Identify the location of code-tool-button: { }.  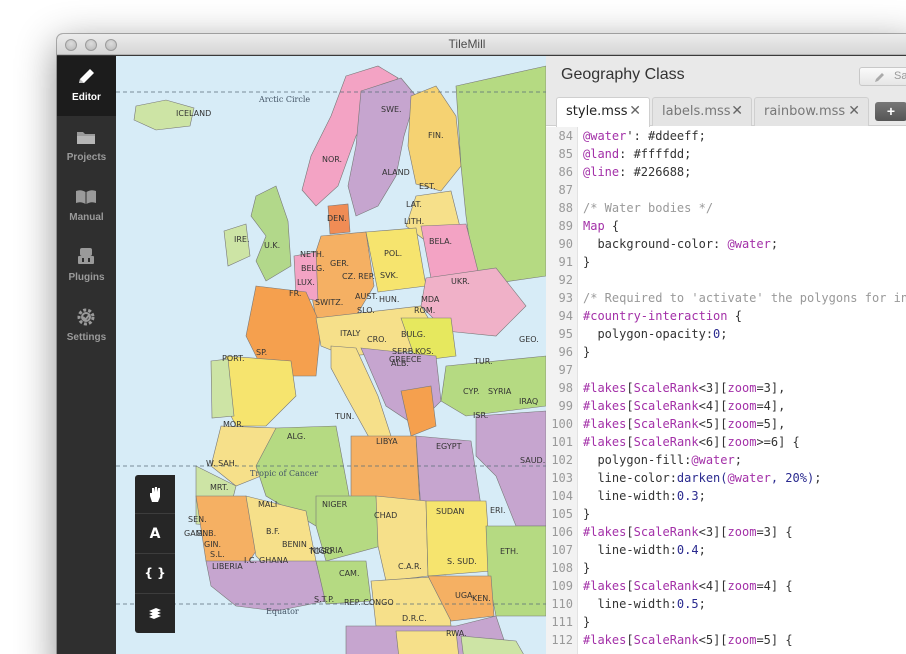
(155, 574).